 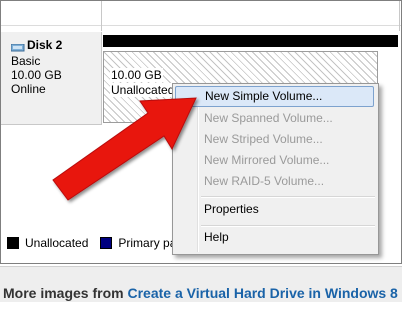 I want to click on menu-separator, so click(x=288, y=197).